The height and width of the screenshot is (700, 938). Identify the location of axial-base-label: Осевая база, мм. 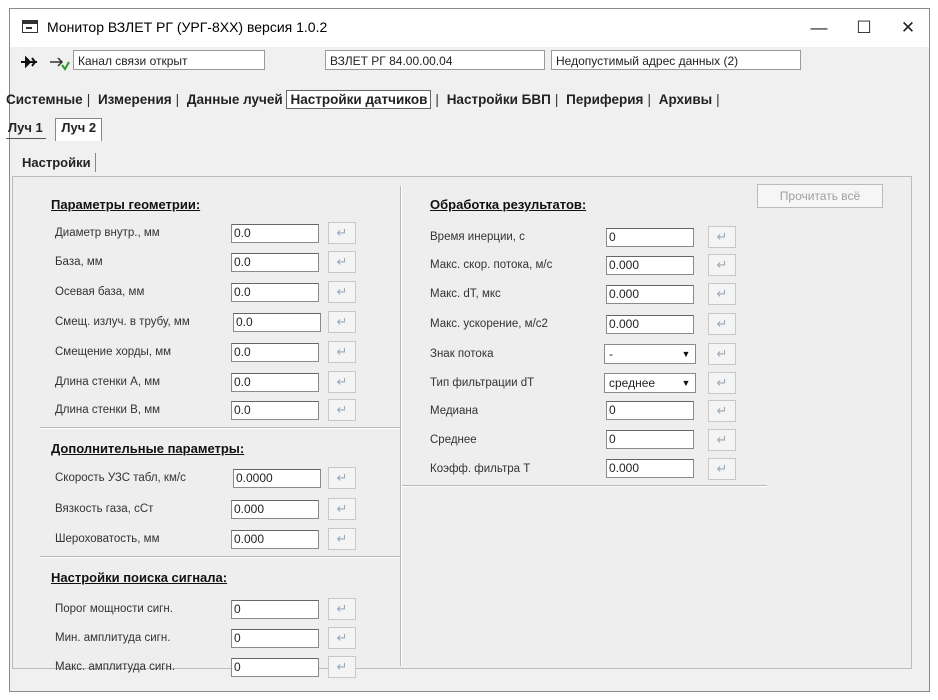
(100, 292).